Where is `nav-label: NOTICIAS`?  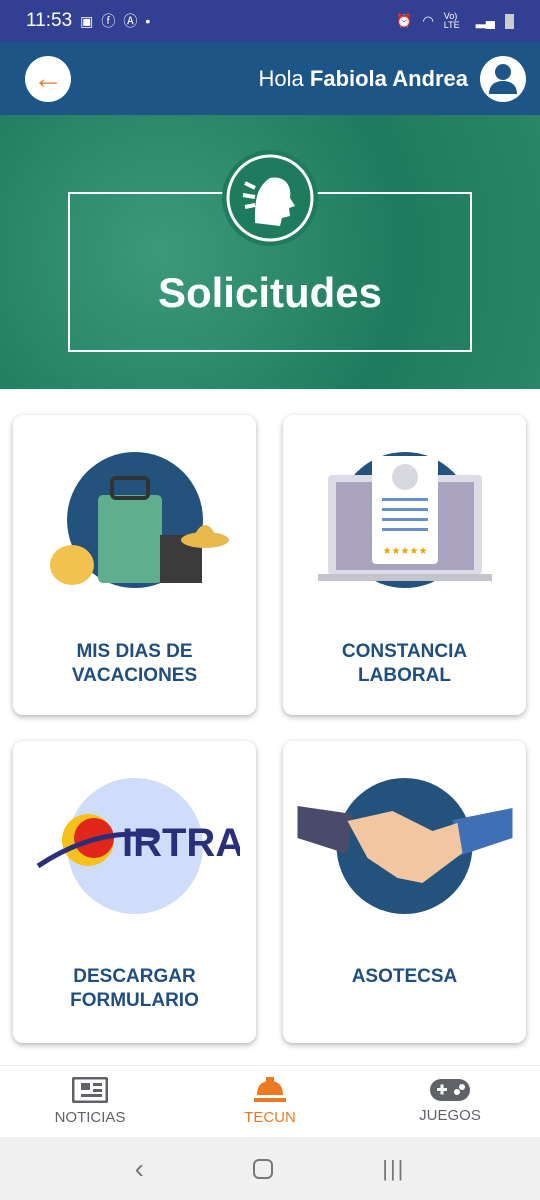 nav-label: NOTICIAS is located at coordinates (90, 1117).